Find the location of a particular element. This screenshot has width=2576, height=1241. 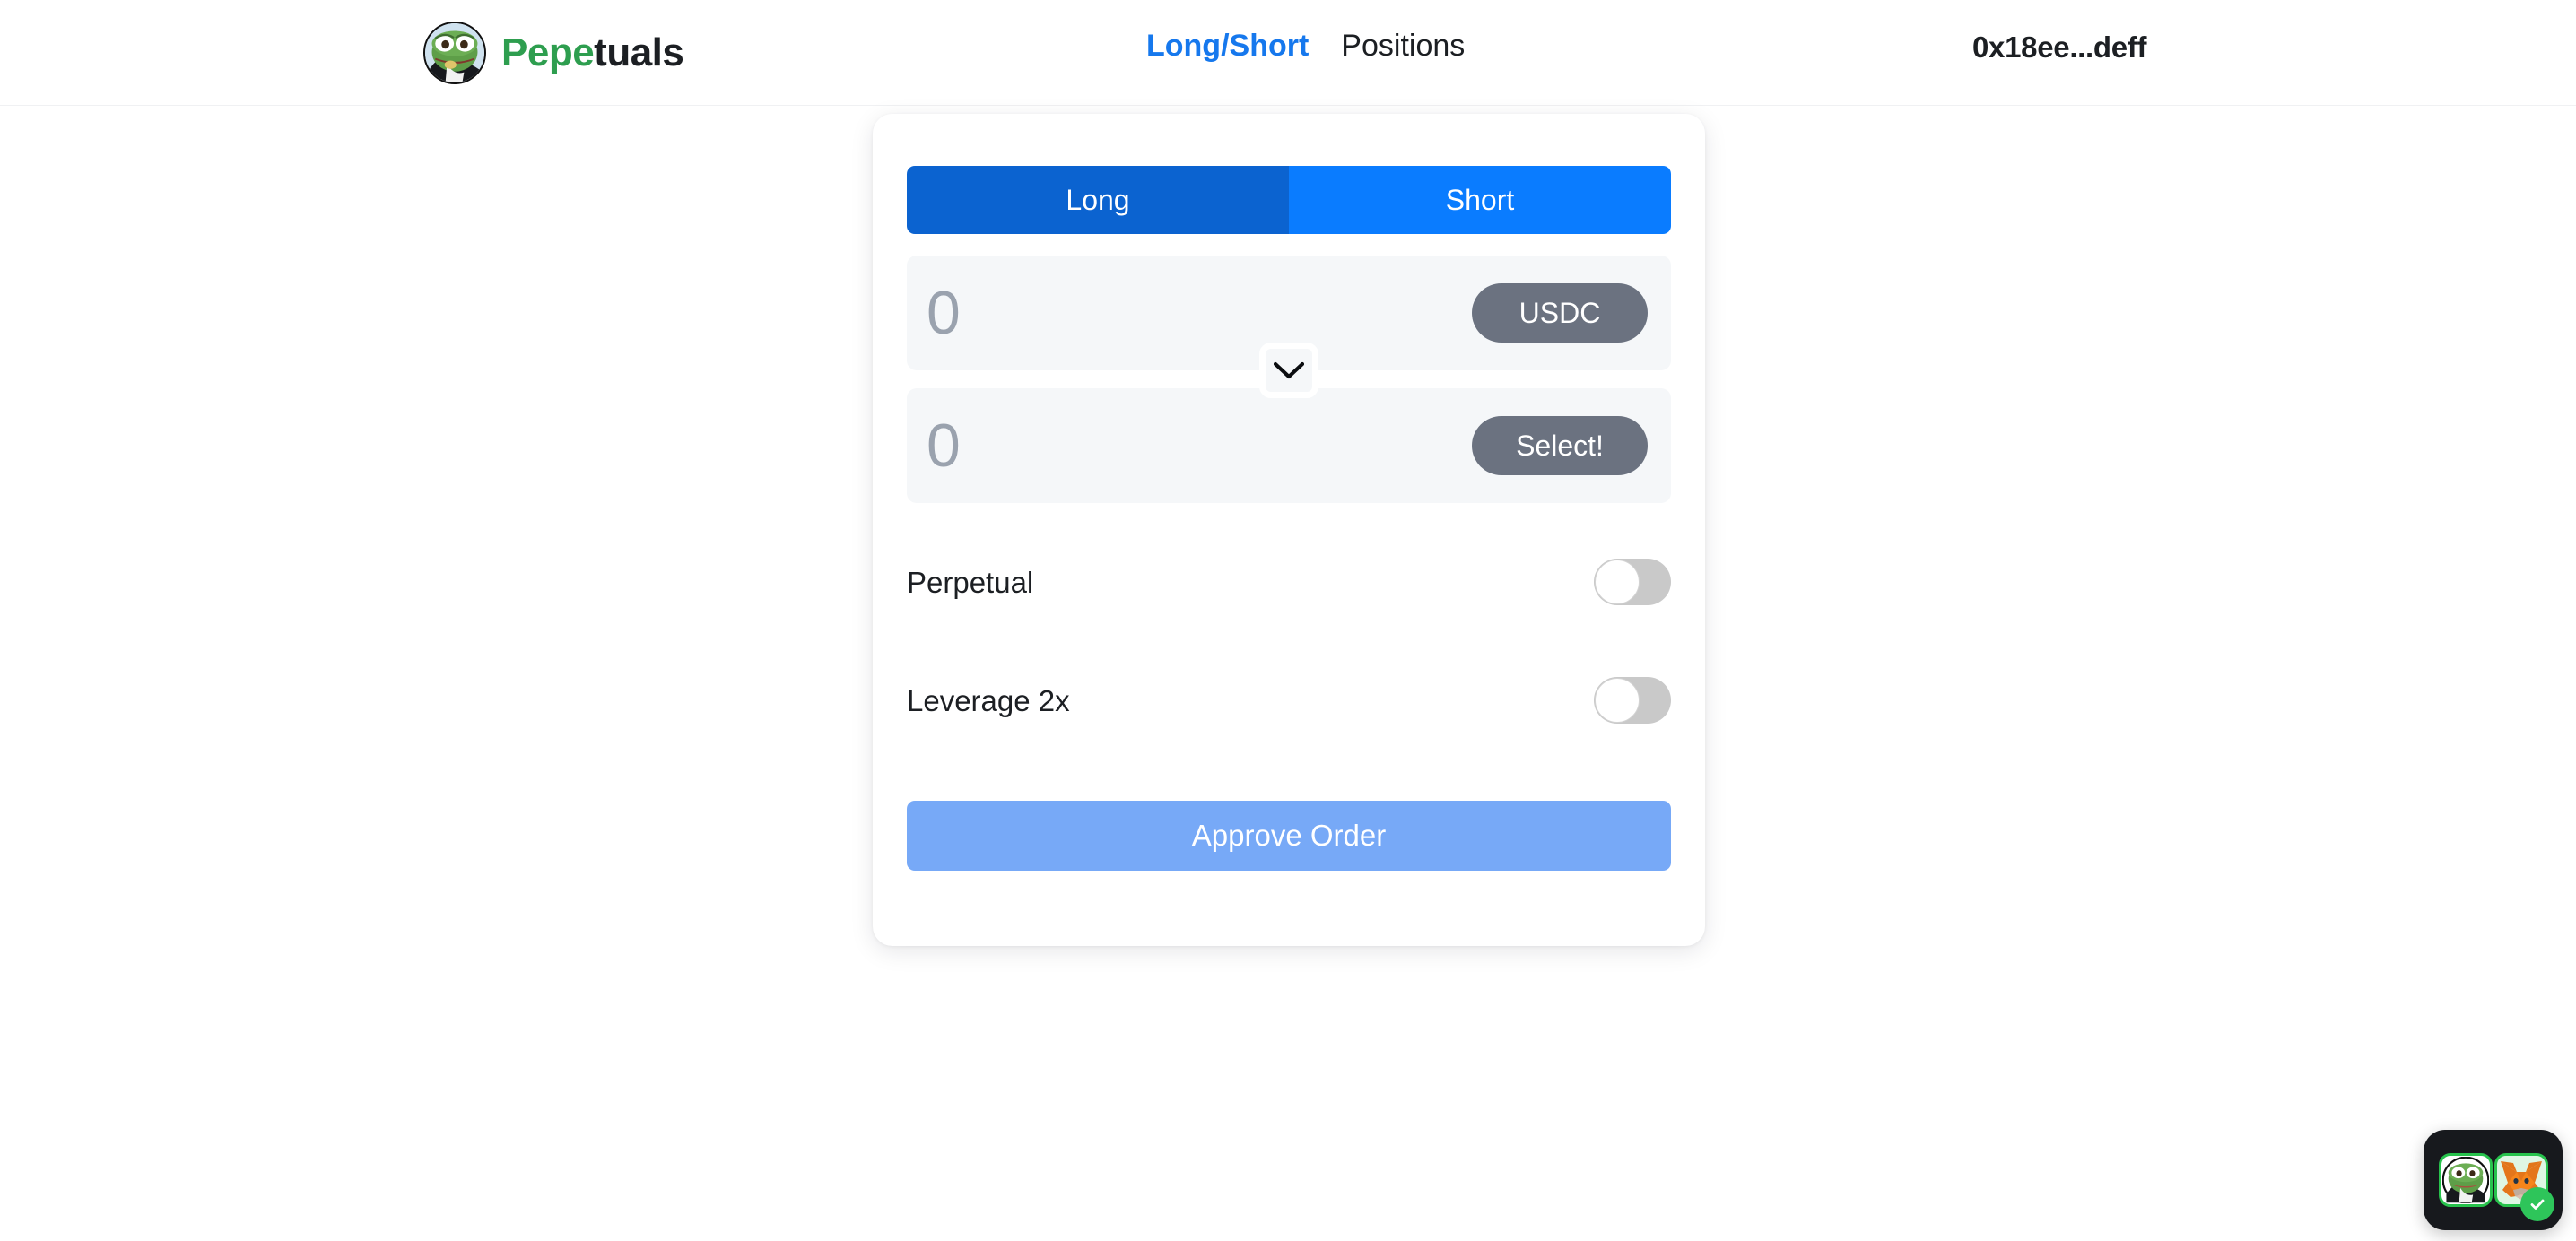

perpetual-toggle is located at coordinates (1632, 582).